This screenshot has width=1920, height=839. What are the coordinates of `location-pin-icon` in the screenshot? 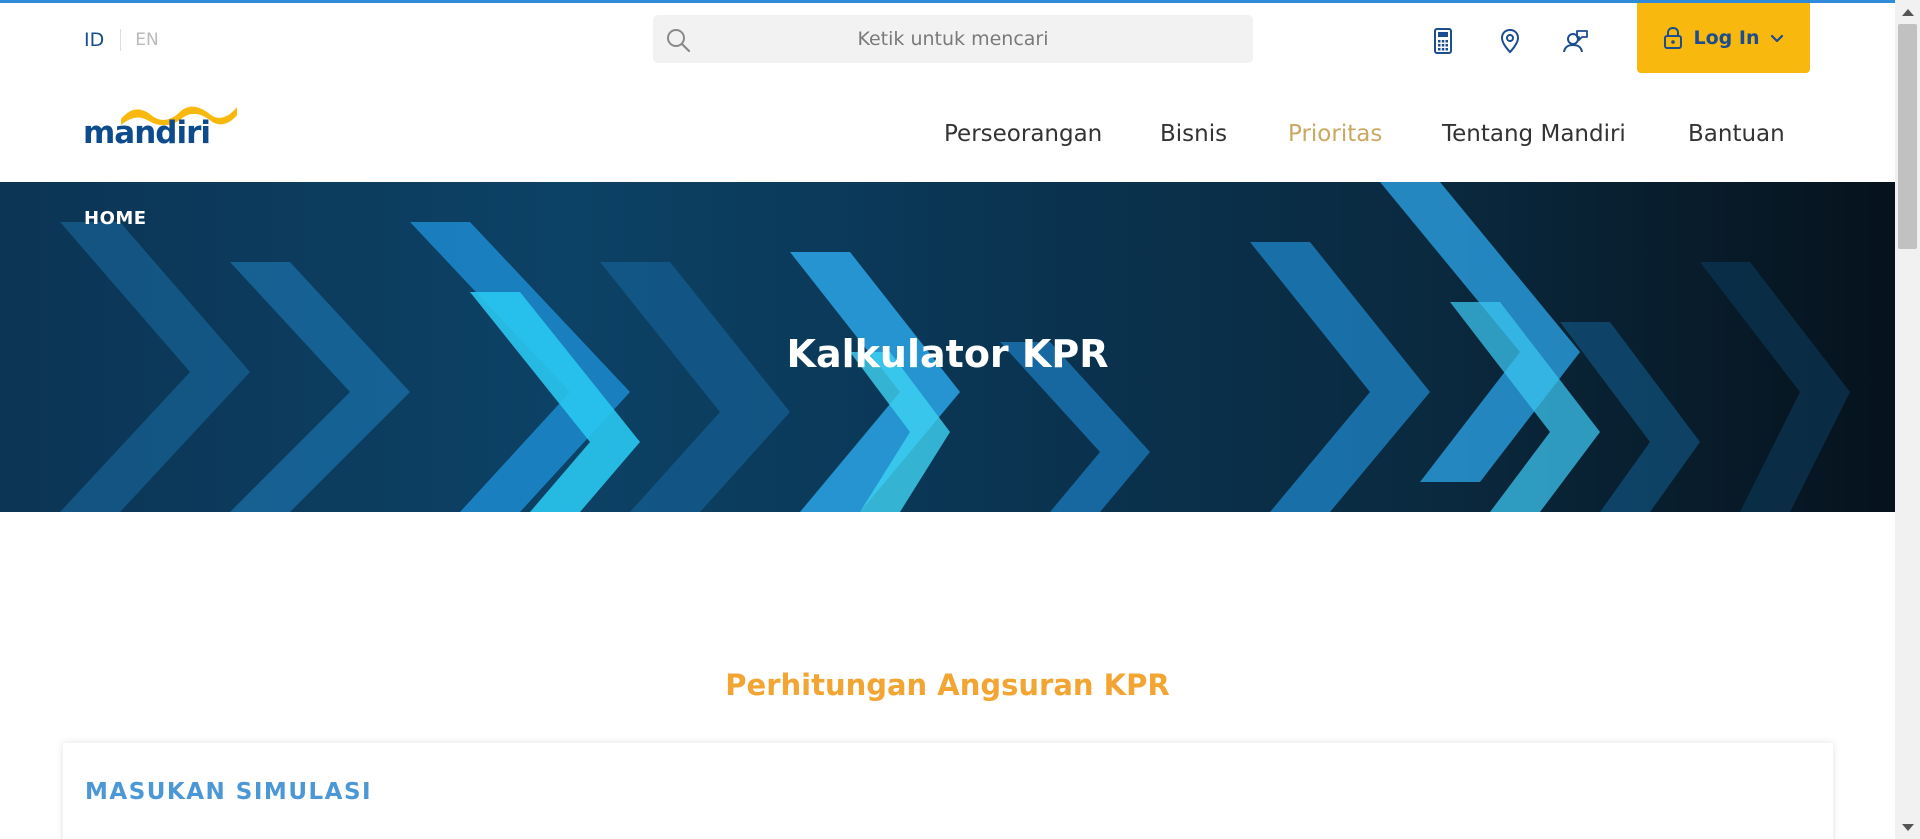 It's located at (1510, 41).